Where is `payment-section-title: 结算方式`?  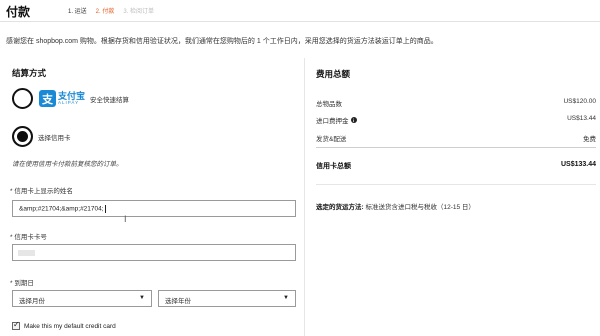 payment-section-title: 结算方式 is located at coordinates (29, 73).